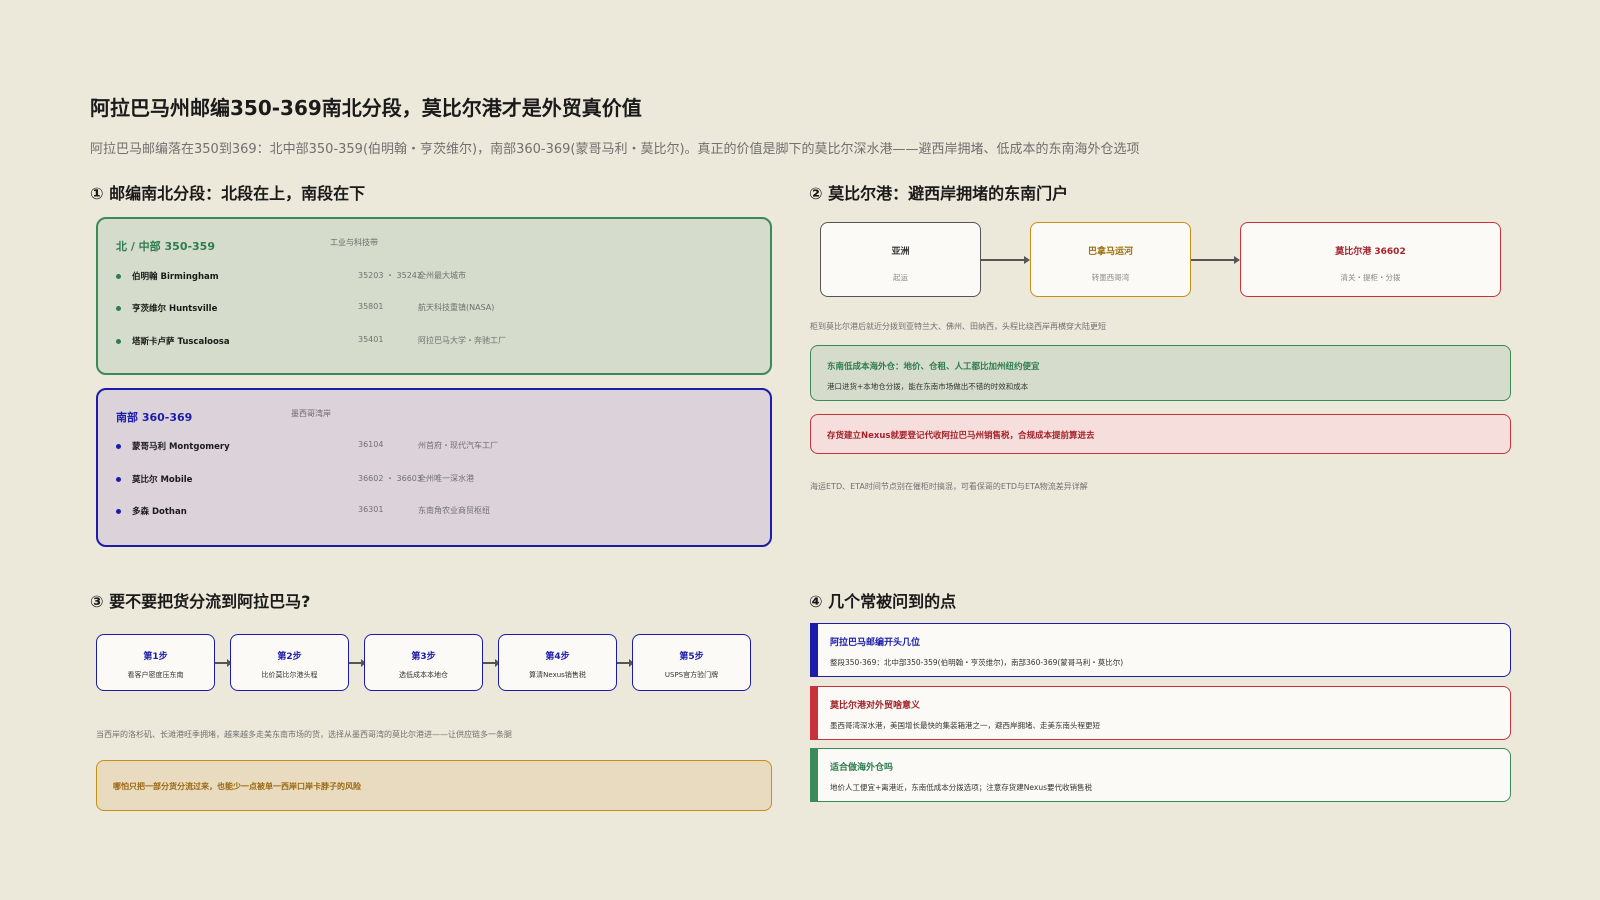 The image size is (1600, 900). What do you see at coordinates (390, 275) in the screenshot?
I see `city-zip: 35203 ・ 35242` at bounding box center [390, 275].